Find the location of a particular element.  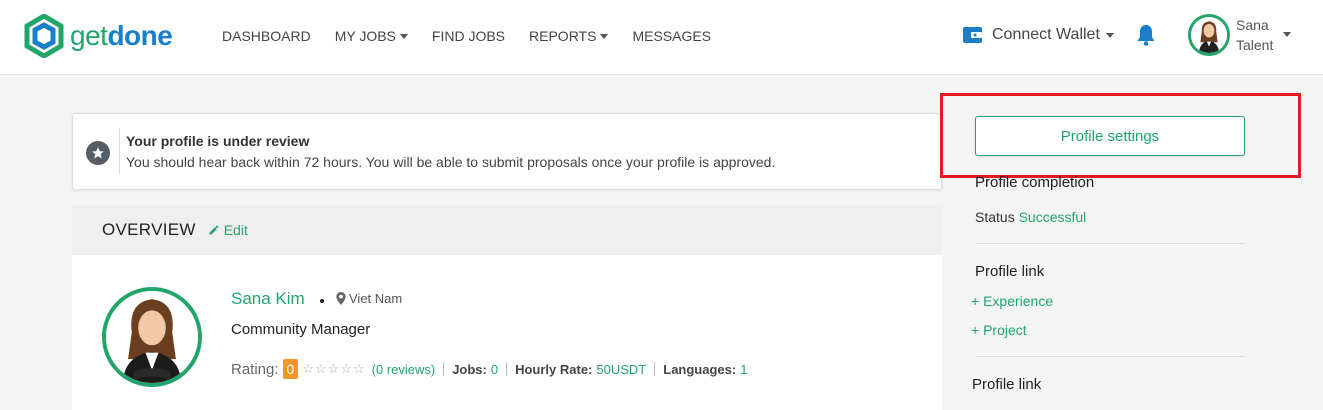

status-label: Status is located at coordinates (995, 217).